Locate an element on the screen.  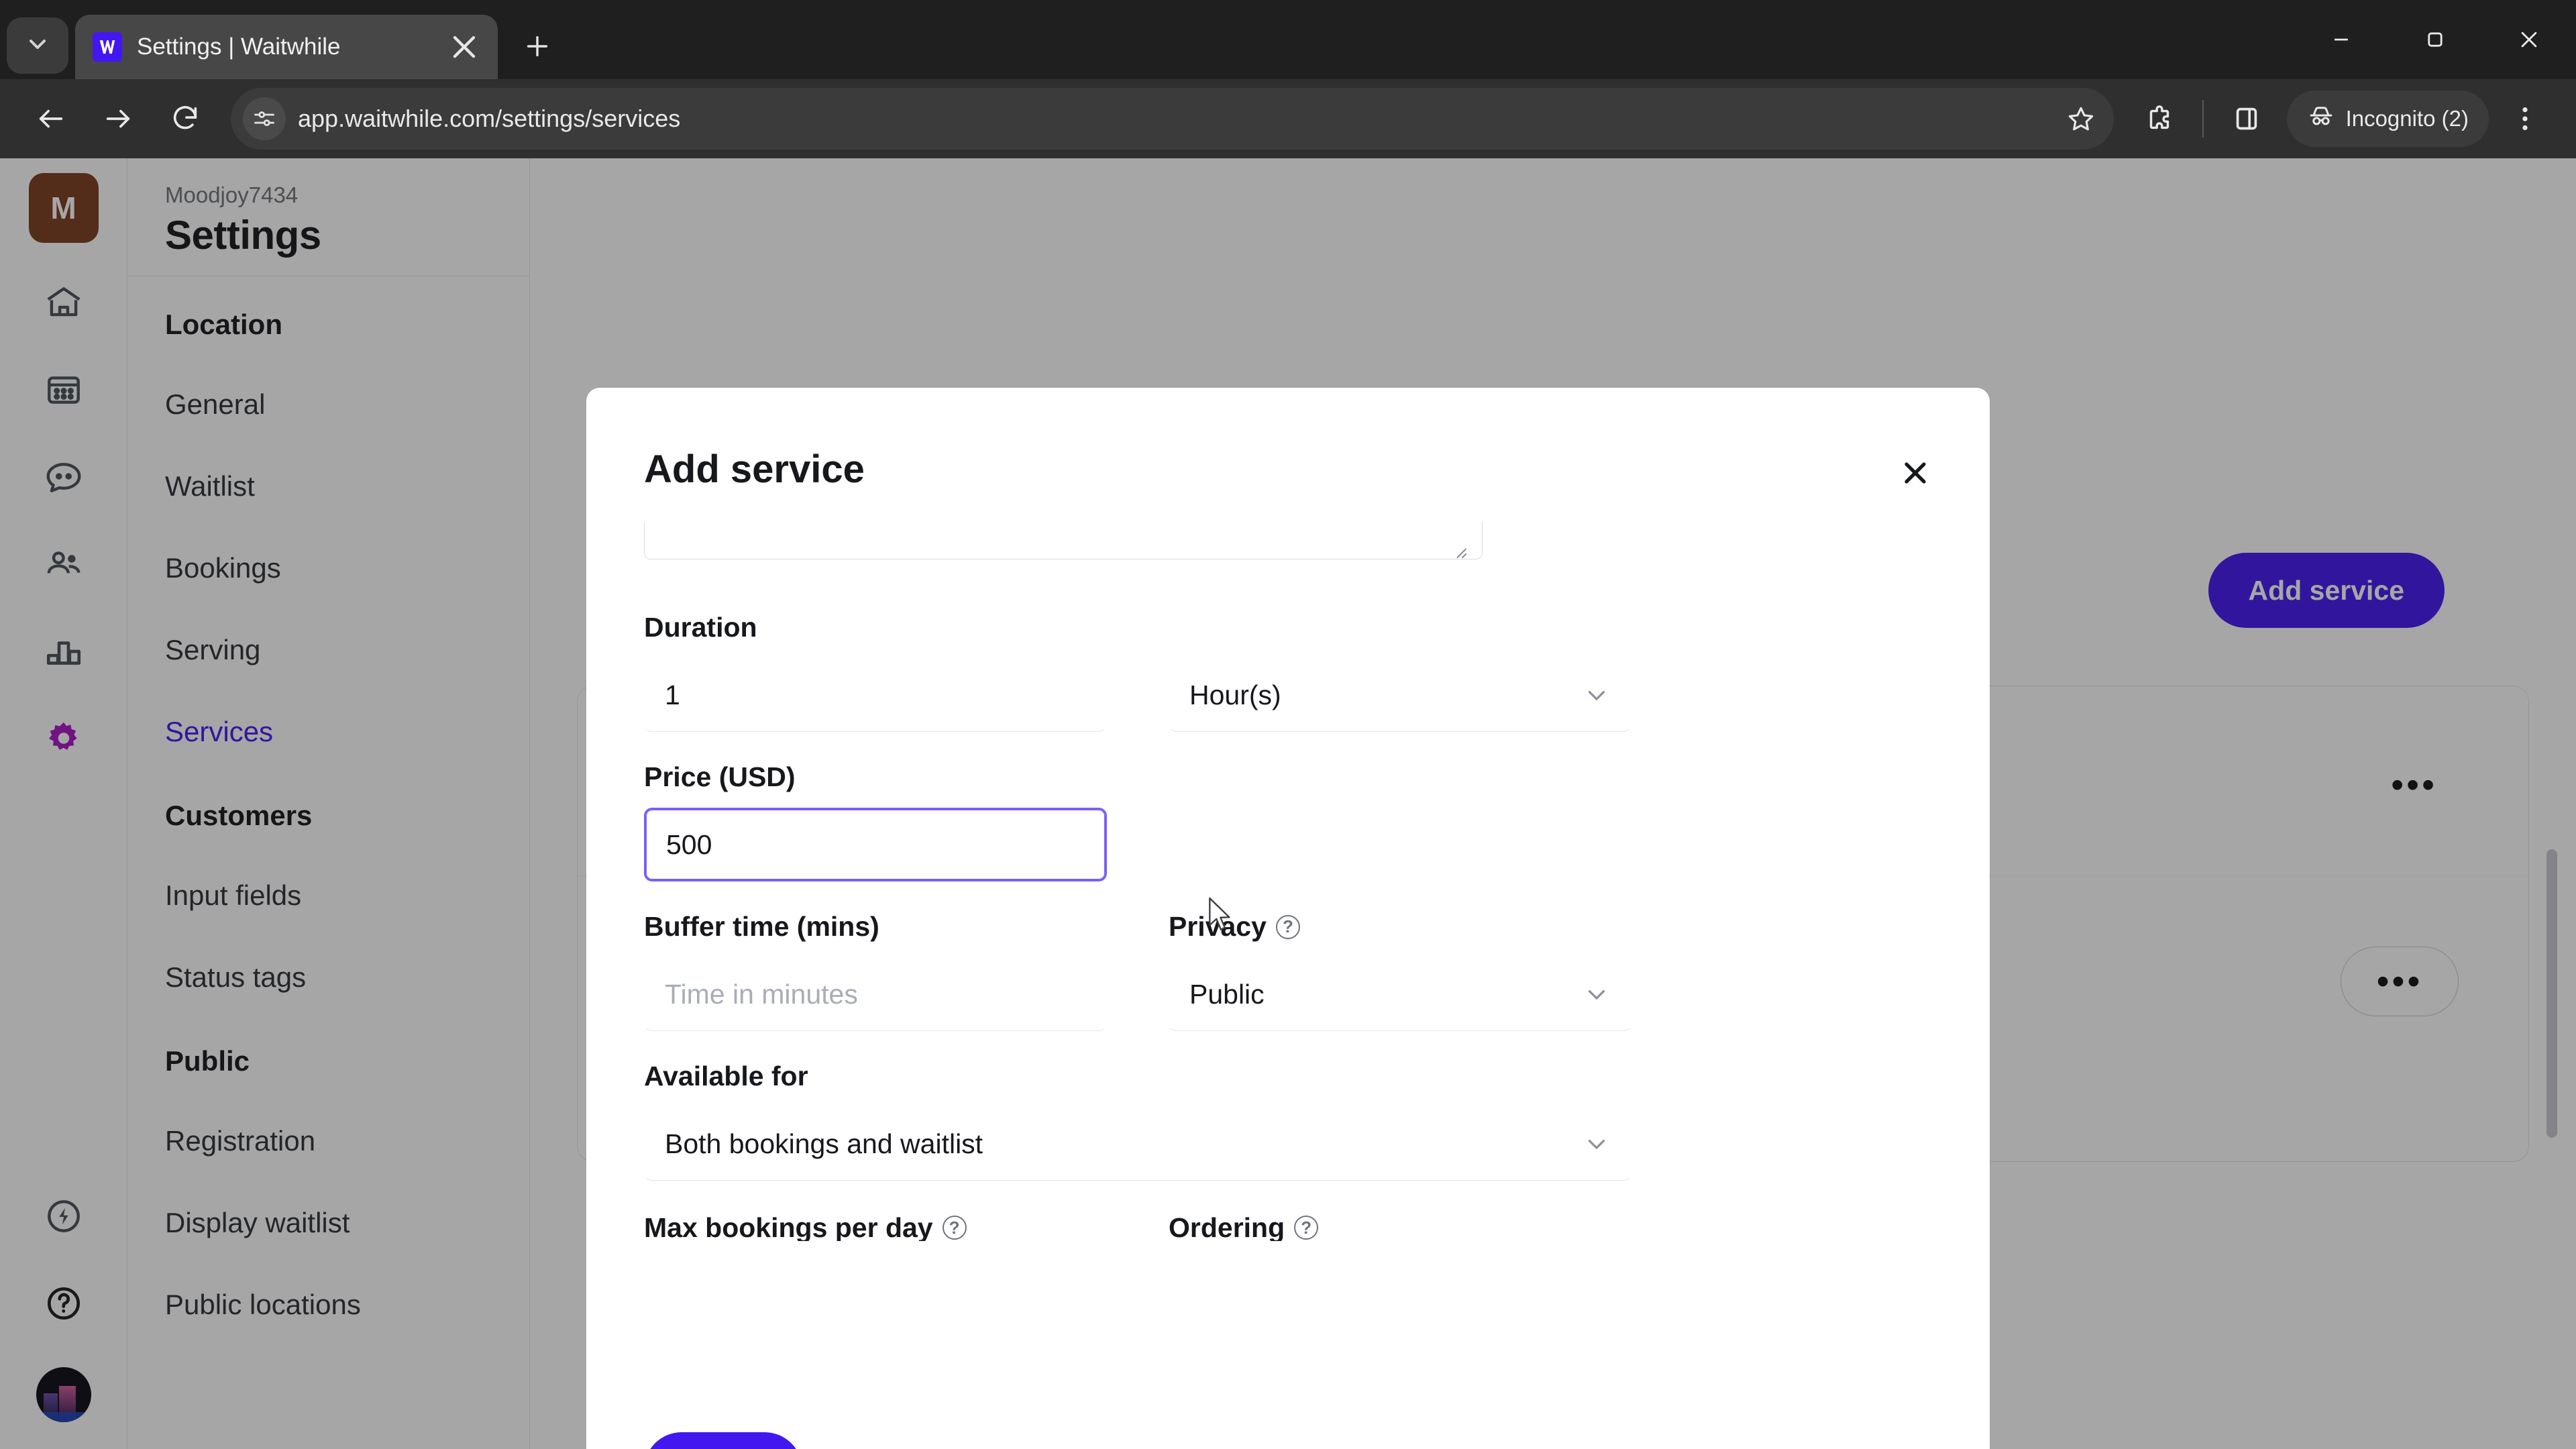
price-field-group: Price (USD) 500 is located at coordinates (1288, 821).